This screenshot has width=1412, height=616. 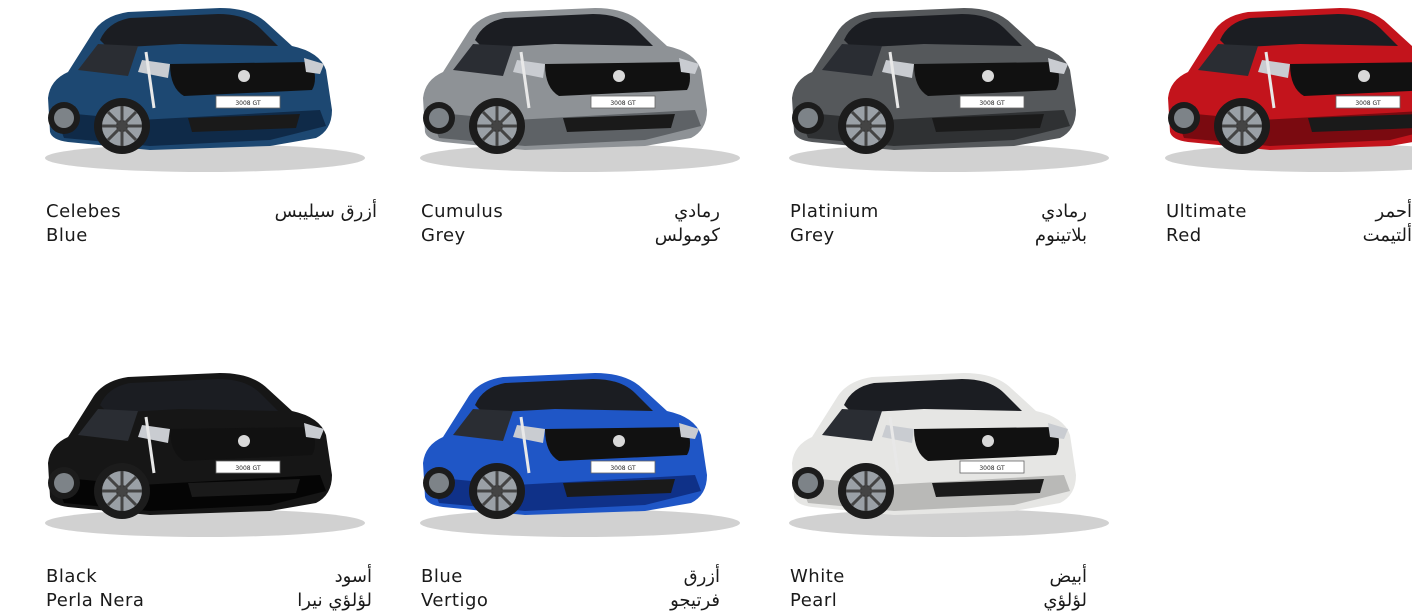 I want to click on color-name-en: Blue Vertigo, so click(x=455, y=588).